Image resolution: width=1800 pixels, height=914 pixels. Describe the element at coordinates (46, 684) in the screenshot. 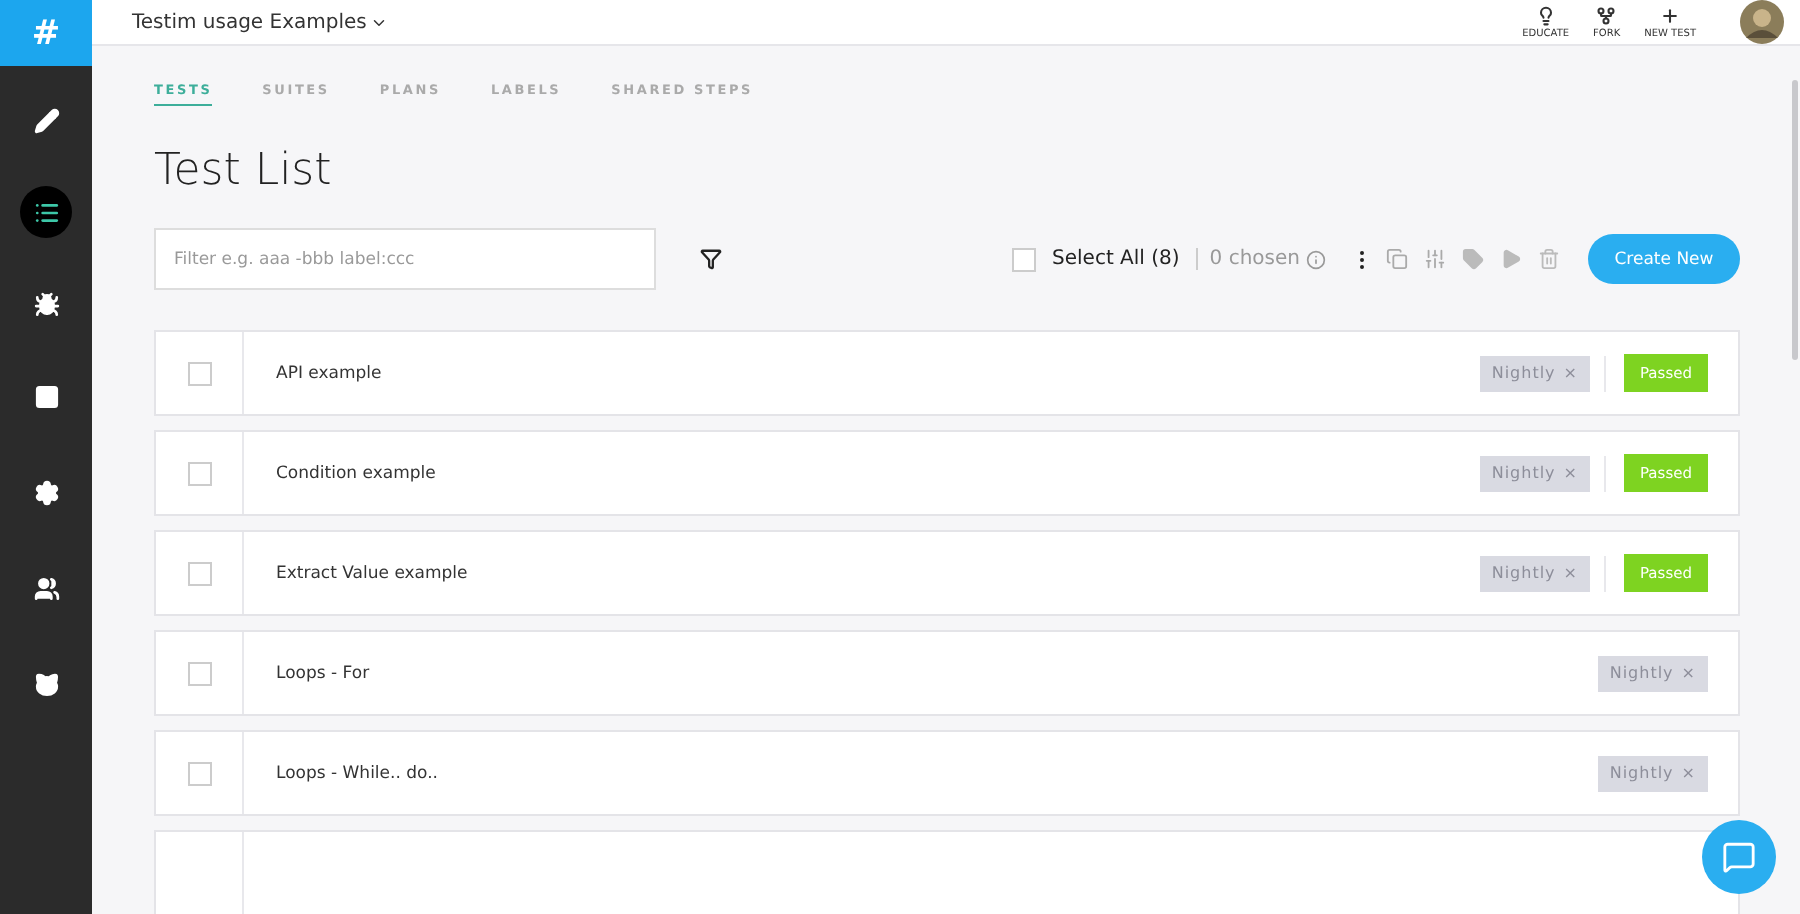

I see `cat-icon` at that location.